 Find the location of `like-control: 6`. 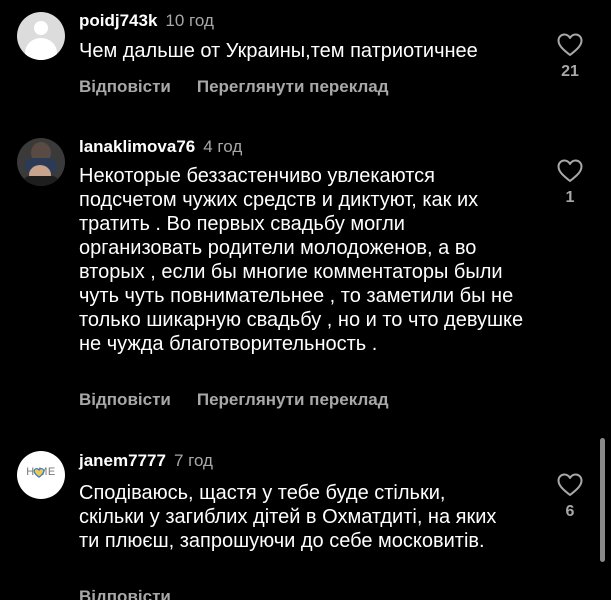

like-control: 6 is located at coordinates (570, 497).